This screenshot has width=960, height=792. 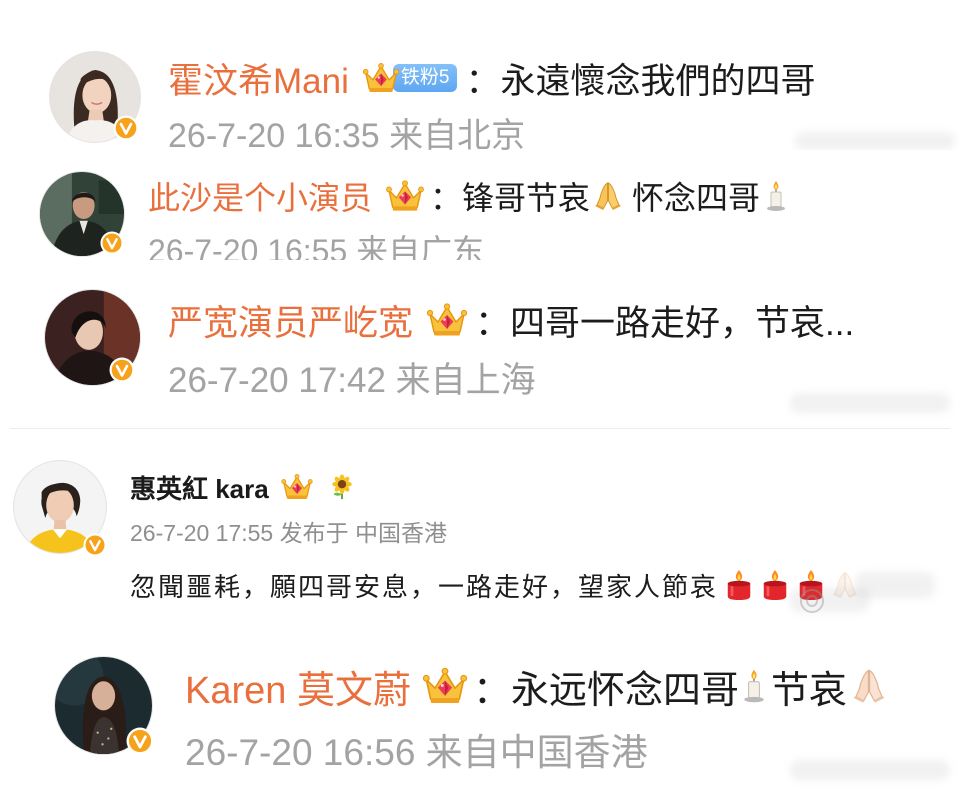 What do you see at coordinates (260, 196) in the screenshot?
I see `commenter-name: 此沙是个小演员` at bounding box center [260, 196].